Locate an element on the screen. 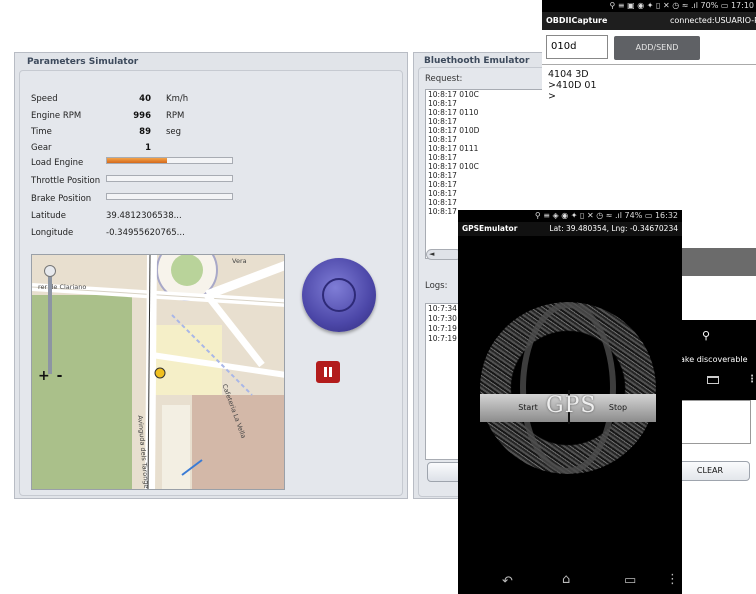  zoom-buttons: + - is located at coordinates (50, 376).